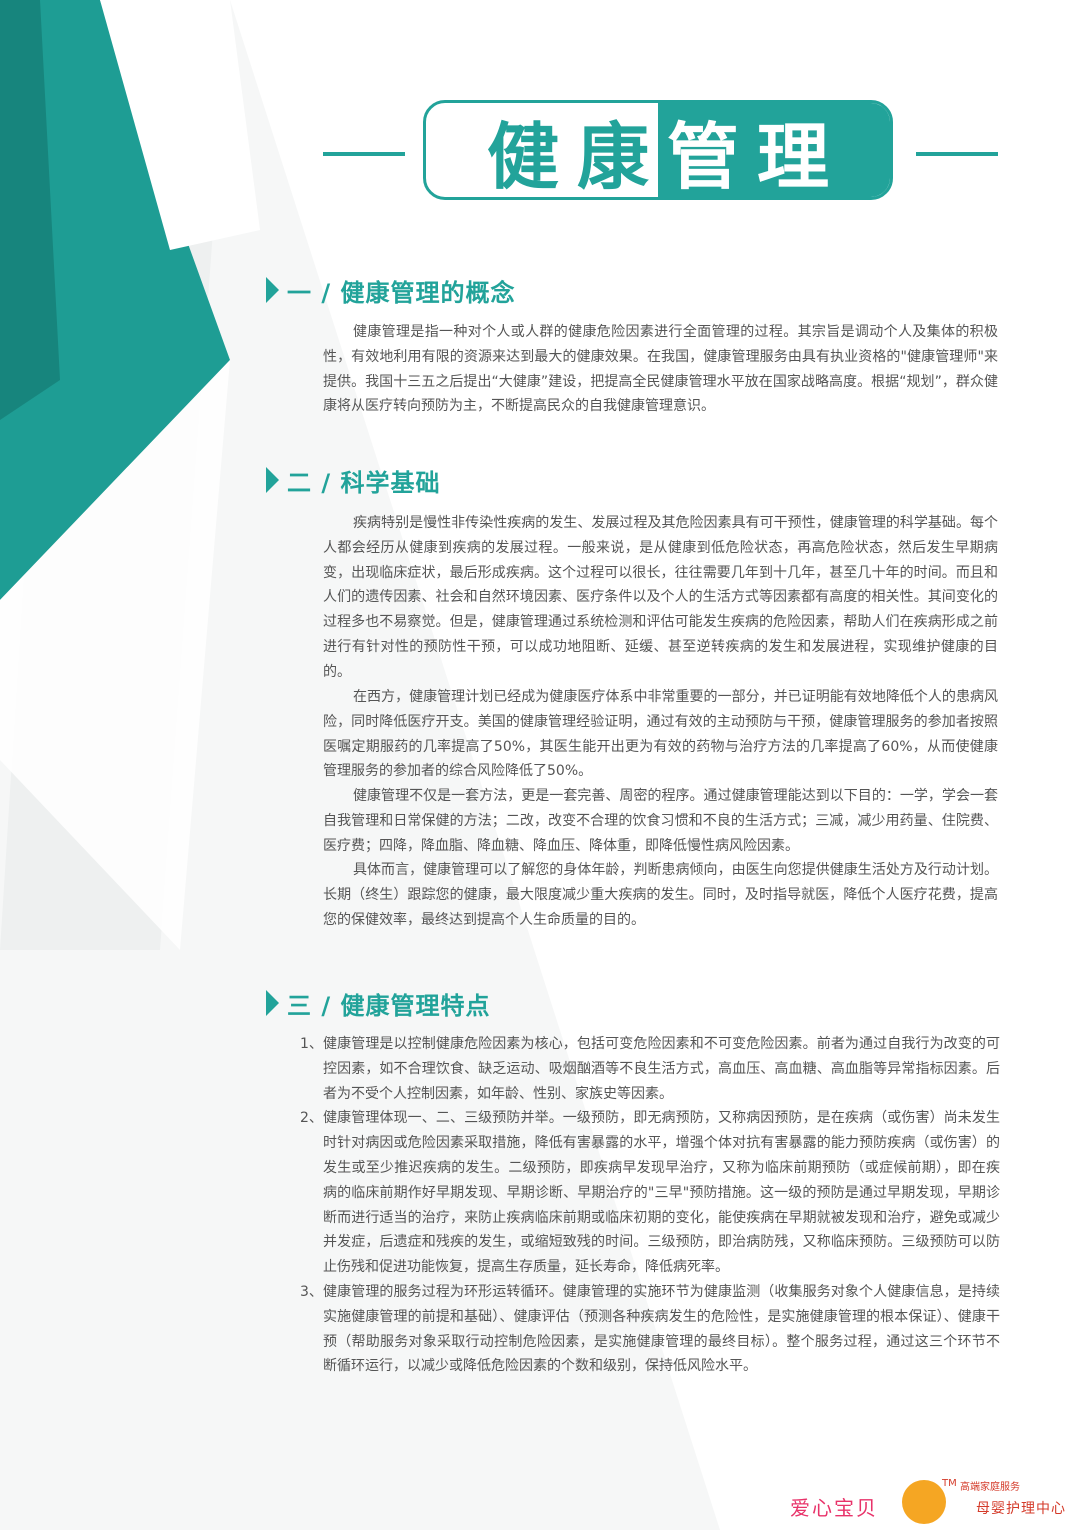 The height and width of the screenshot is (1530, 1080). What do you see at coordinates (576, 156) in the screenshot?
I see `title-part1: 健康` at bounding box center [576, 156].